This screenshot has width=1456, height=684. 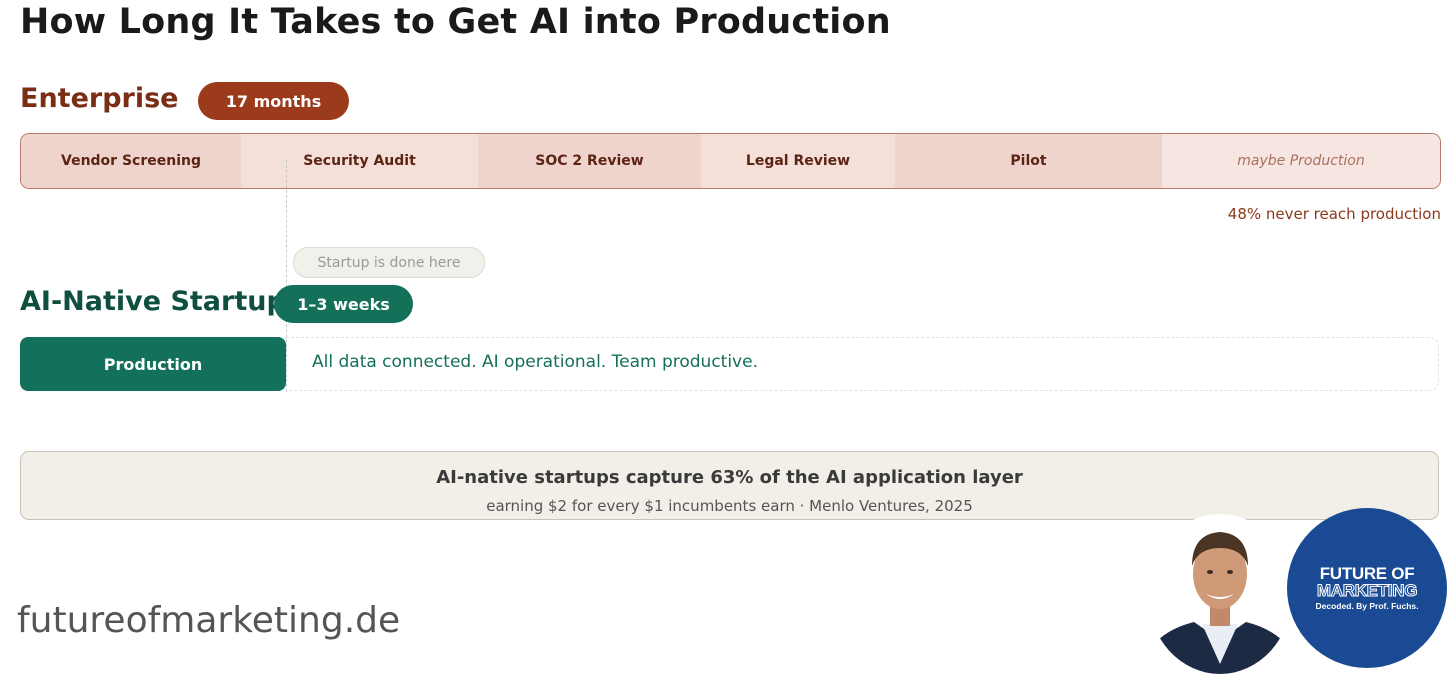 What do you see at coordinates (208, 620) in the screenshot?
I see `website-link: futureofmarketing.de` at bounding box center [208, 620].